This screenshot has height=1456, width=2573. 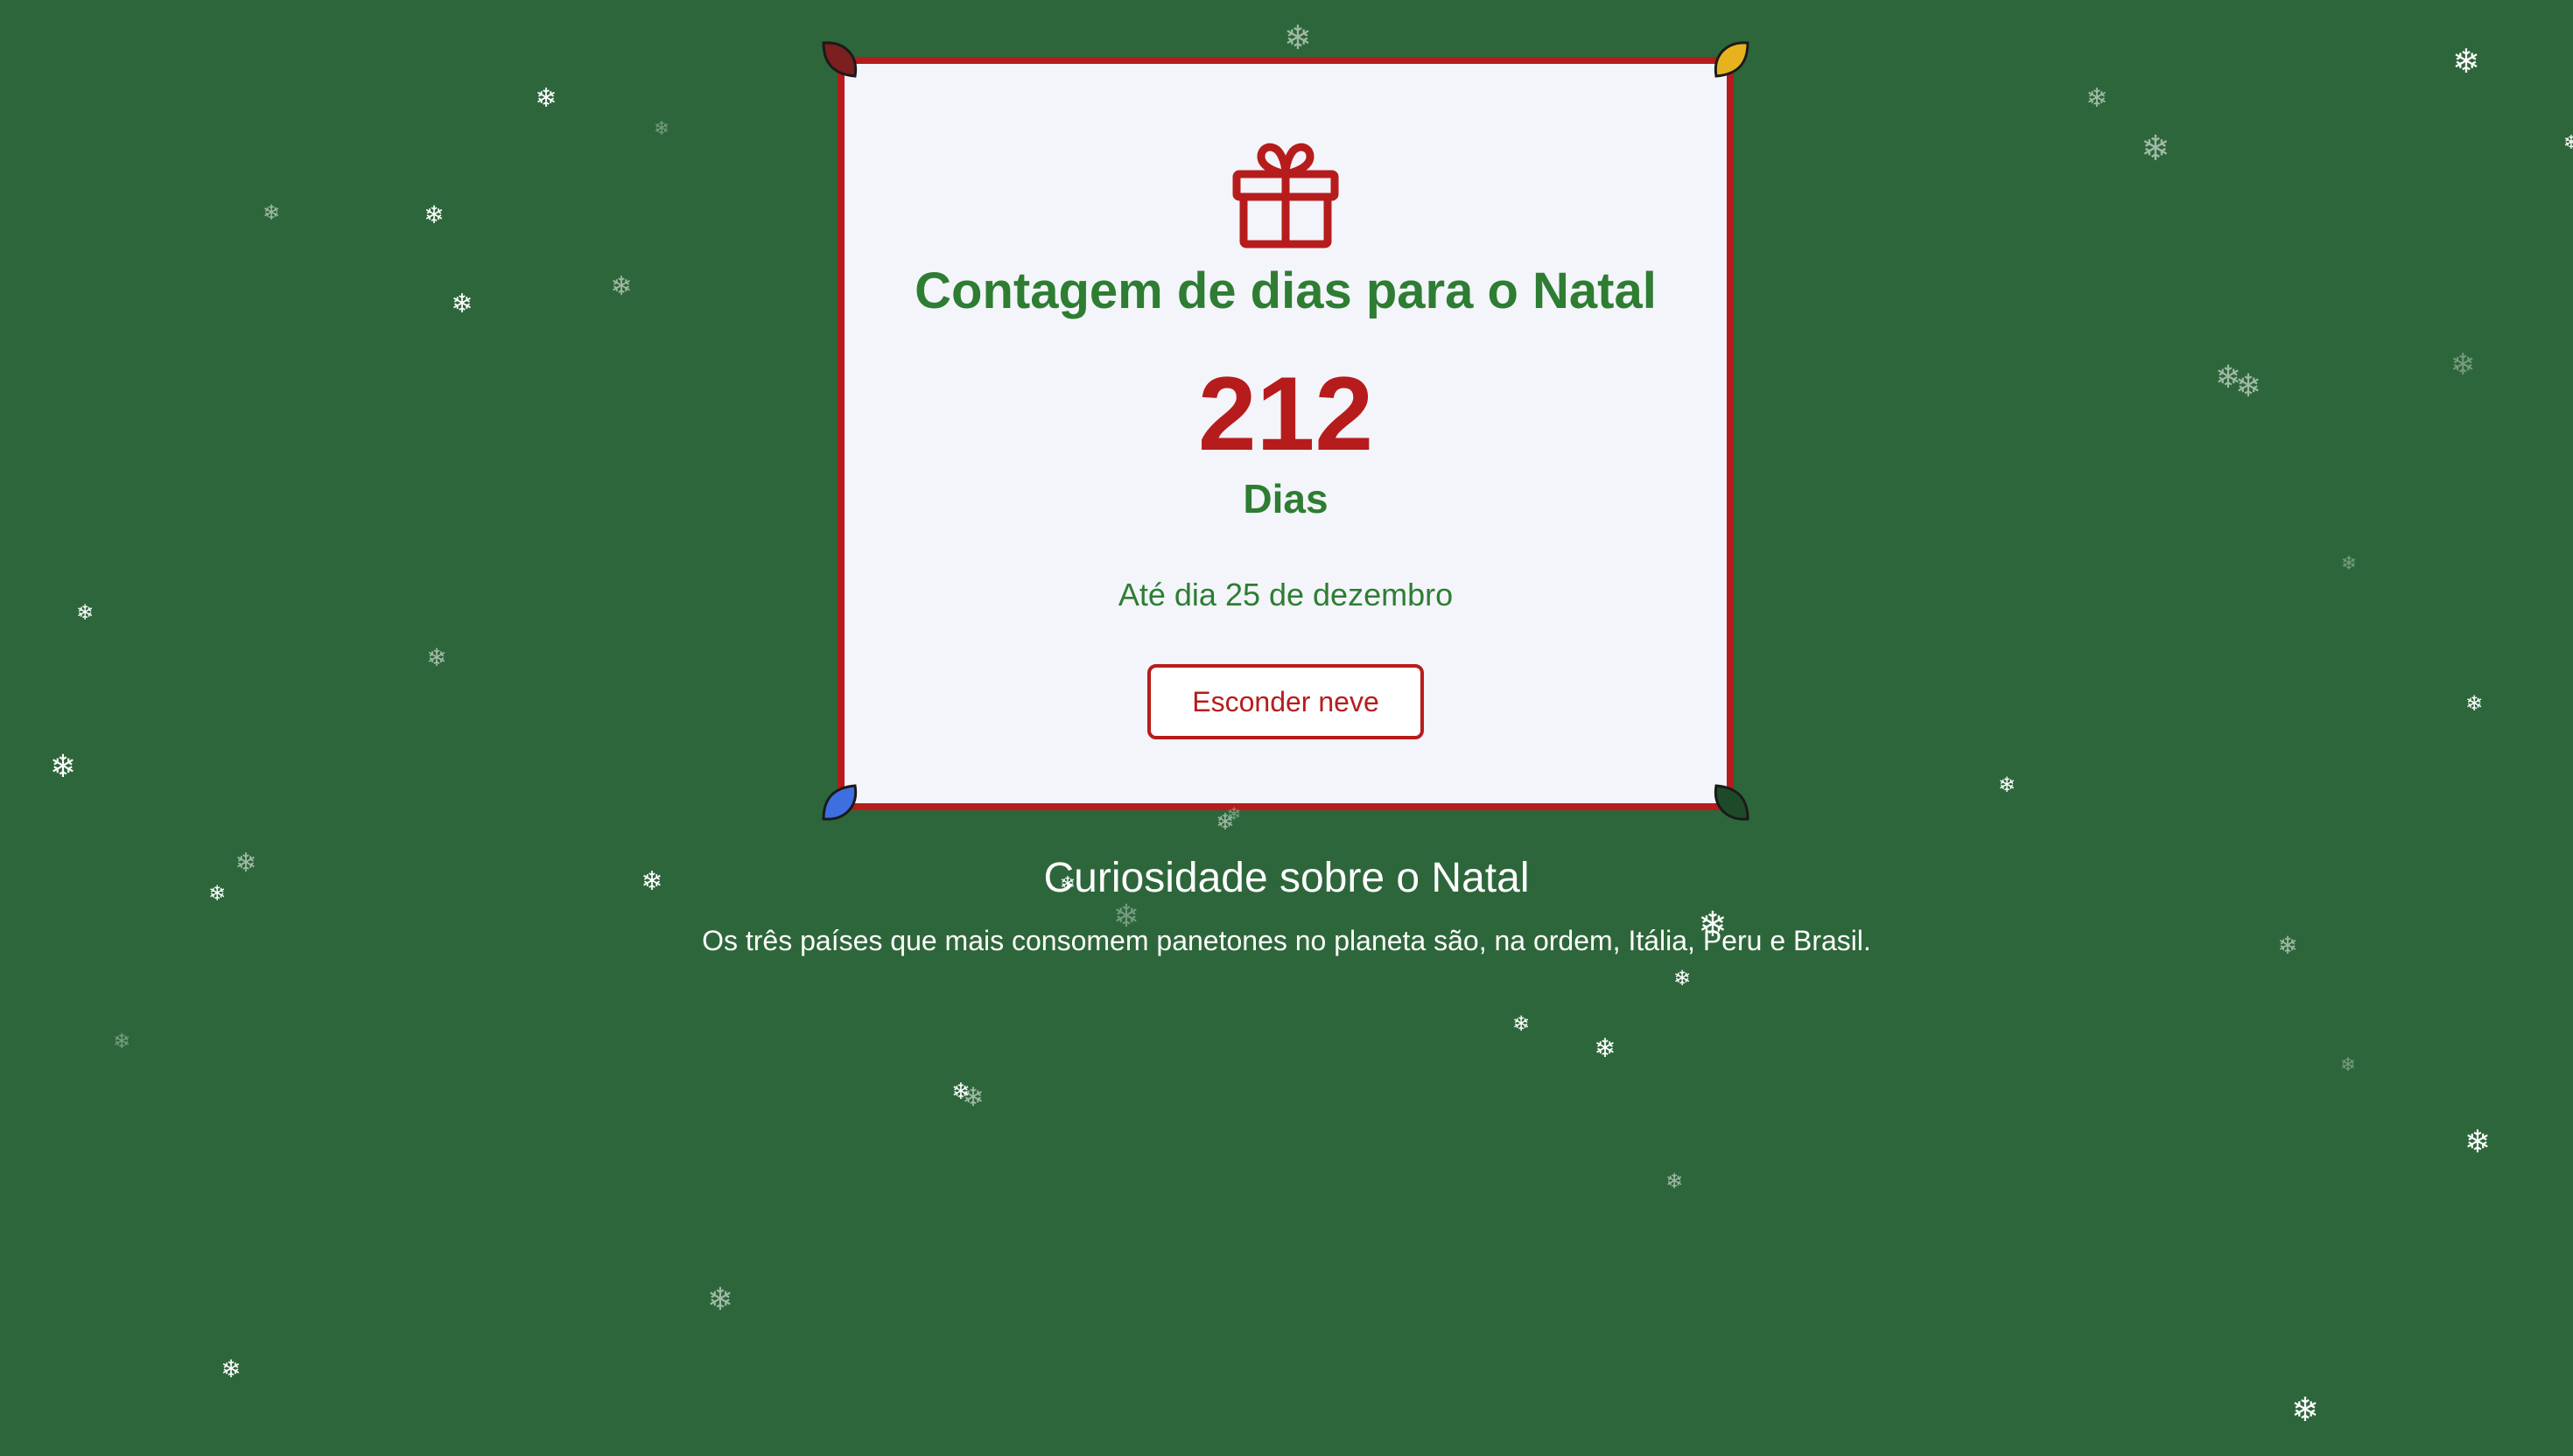 What do you see at coordinates (1286, 290) in the screenshot?
I see `page-title: Contagem de dias para o Natal` at bounding box center [1286, 290].